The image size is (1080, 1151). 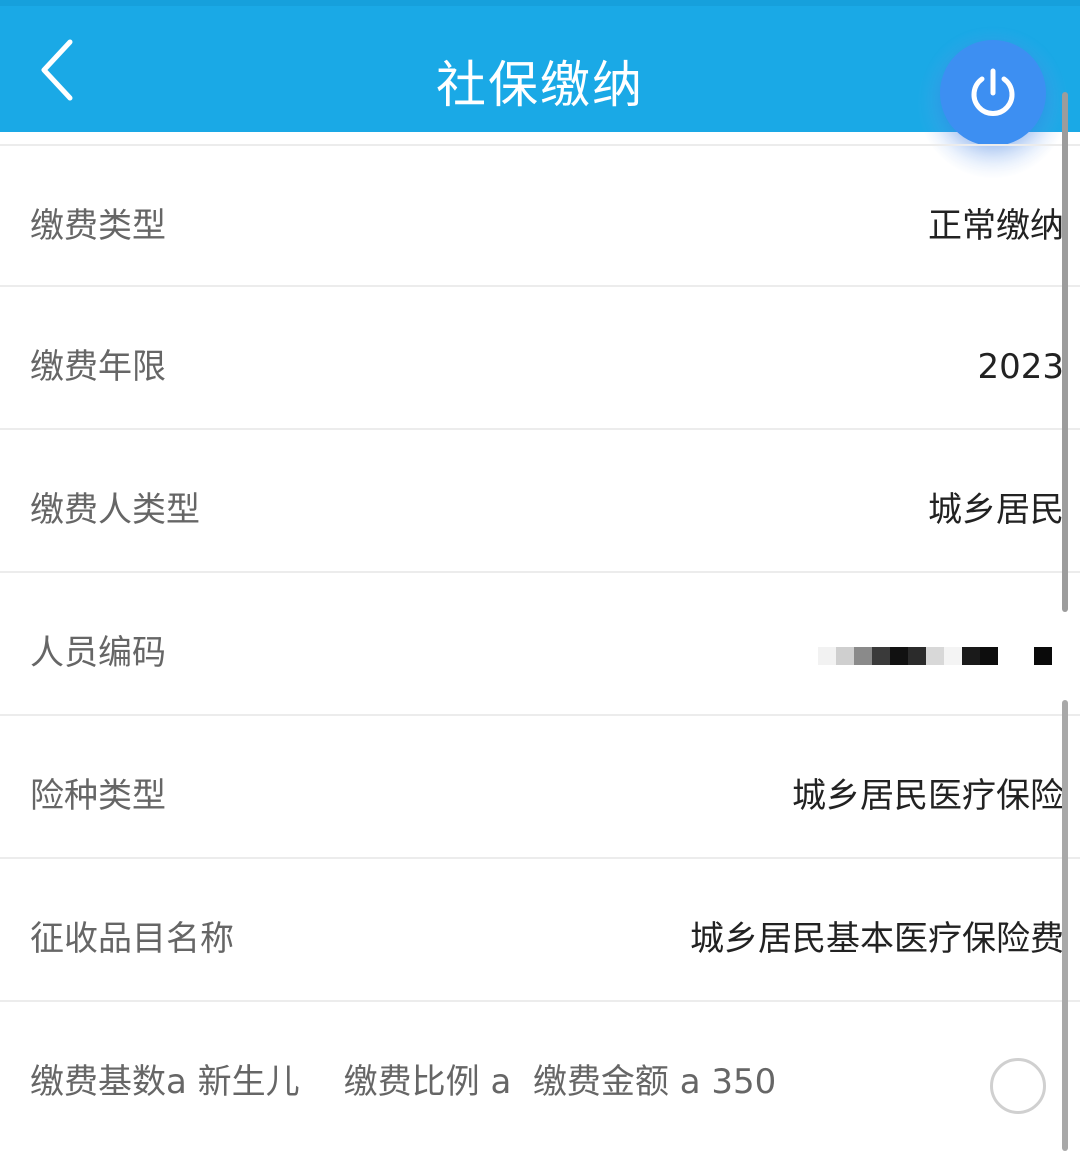 What do you see at coordinates (98, 796) in the screenshot?
I see `row-label: 险种类型` at bounding box center [98, 796].